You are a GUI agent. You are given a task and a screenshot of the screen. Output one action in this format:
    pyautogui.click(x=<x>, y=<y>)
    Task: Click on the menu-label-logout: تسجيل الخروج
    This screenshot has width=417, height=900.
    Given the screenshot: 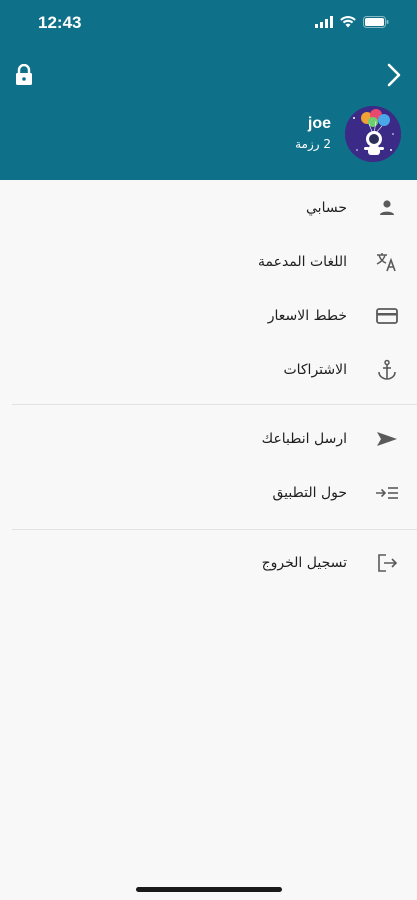 What is the action you would take?
    pyautogui.click(x=304, y=563)
    